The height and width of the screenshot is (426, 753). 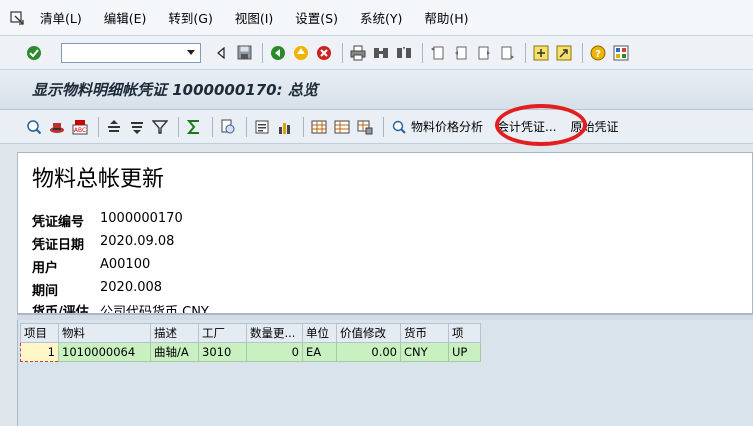 I want to click on layout-save-icon, so click(x=365, y=127).